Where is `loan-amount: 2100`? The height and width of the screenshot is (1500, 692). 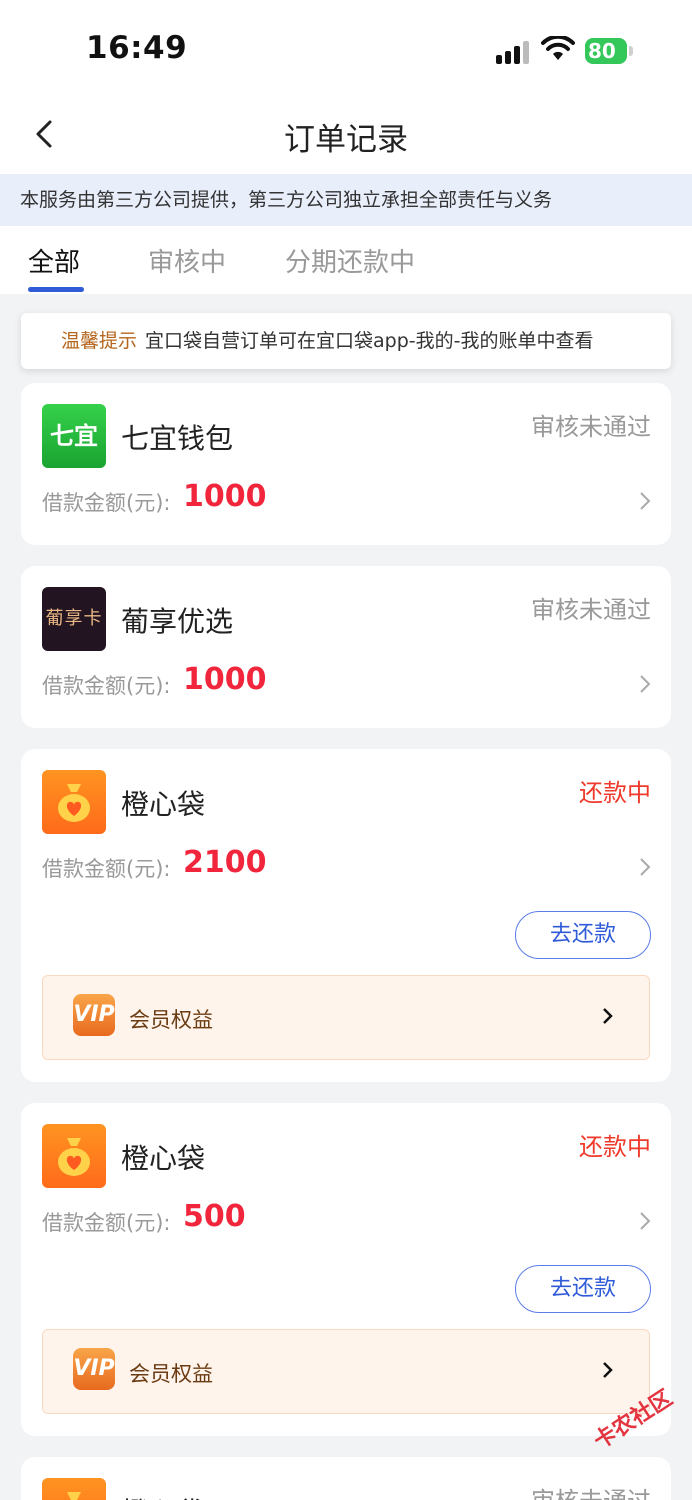 loan-amount: 2100 is located at coordinates (225, 862).